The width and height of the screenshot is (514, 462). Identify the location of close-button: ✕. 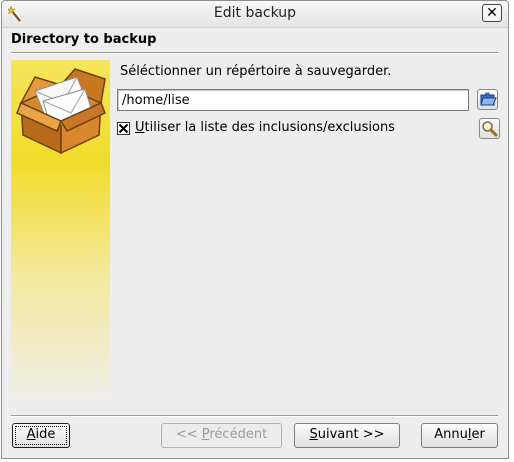
(492, 13).